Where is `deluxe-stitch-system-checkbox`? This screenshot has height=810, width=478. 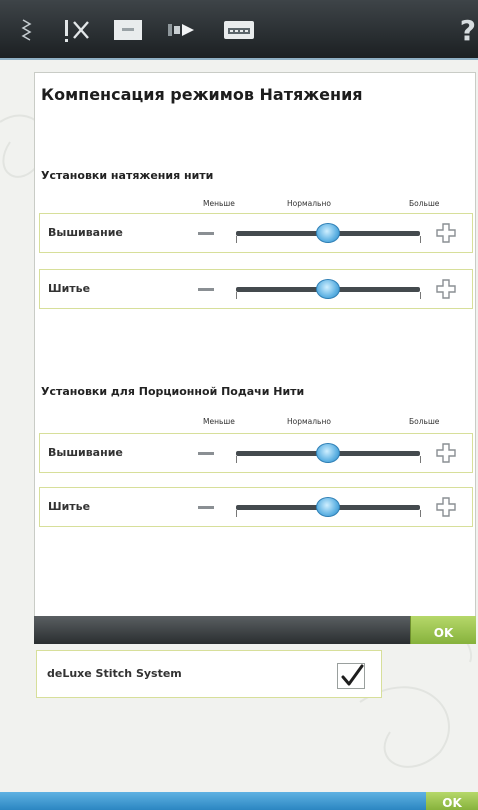 deluxe-stitch-system-checkbox is located at coordinates (351, 676).